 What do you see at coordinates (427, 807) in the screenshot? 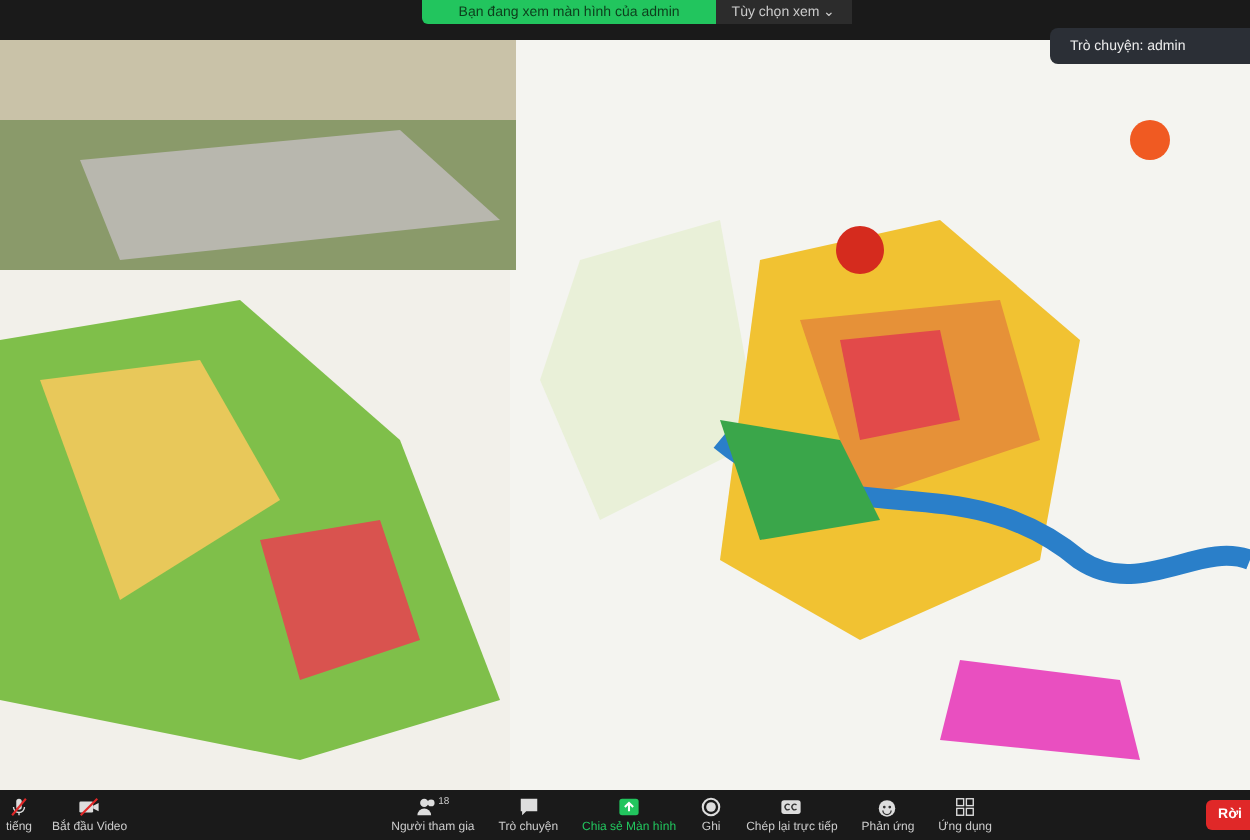
I see `people-icon` at bounding box center [427, 807].